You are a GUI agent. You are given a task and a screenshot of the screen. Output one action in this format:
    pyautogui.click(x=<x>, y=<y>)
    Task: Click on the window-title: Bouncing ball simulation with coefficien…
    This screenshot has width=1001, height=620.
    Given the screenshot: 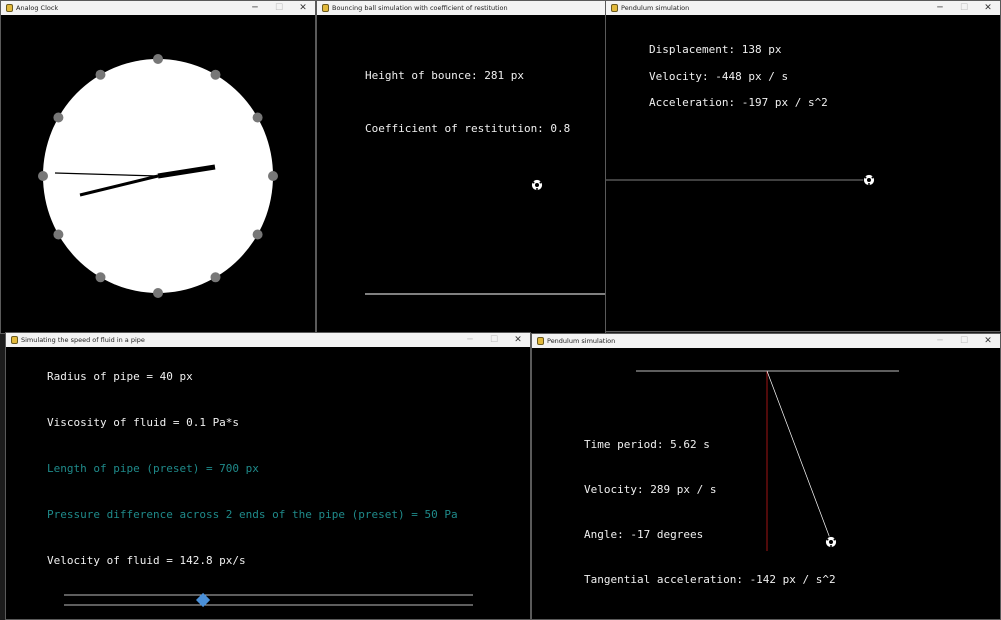 What is the action you would take?
    pyautogui.click(x=420, y=8)
    